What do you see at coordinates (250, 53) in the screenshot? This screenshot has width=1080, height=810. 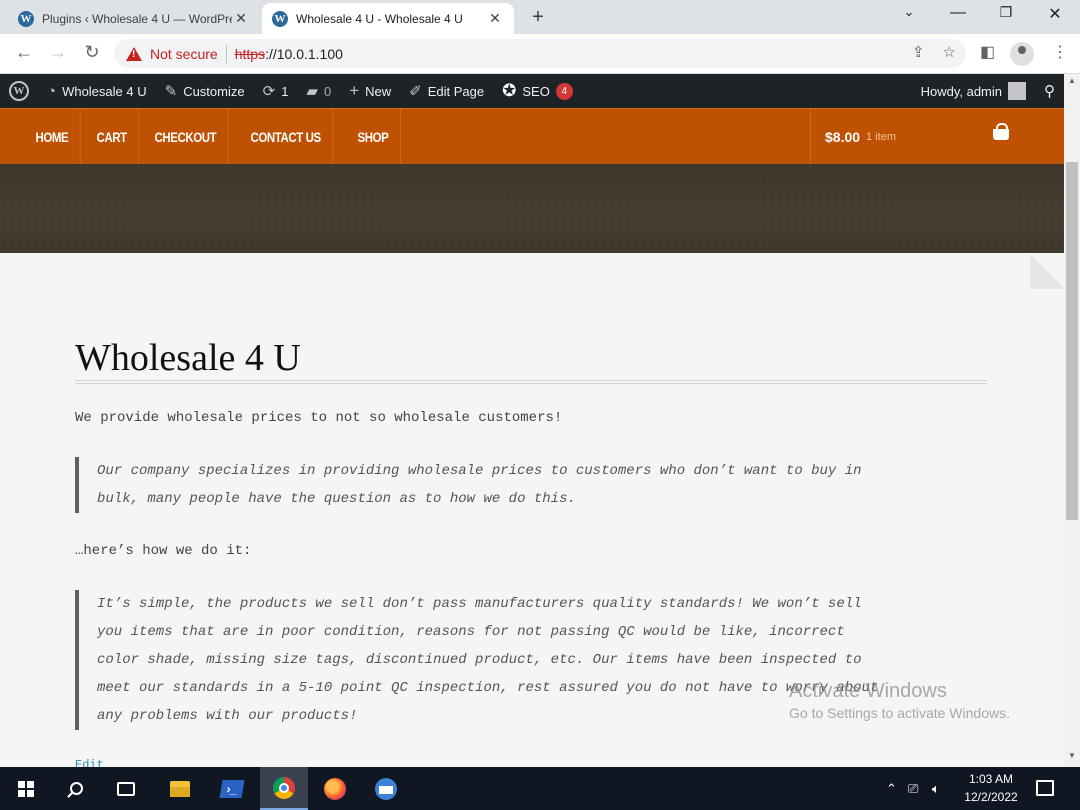 I see `url-scheme: https` at bounding box center [250, 53].